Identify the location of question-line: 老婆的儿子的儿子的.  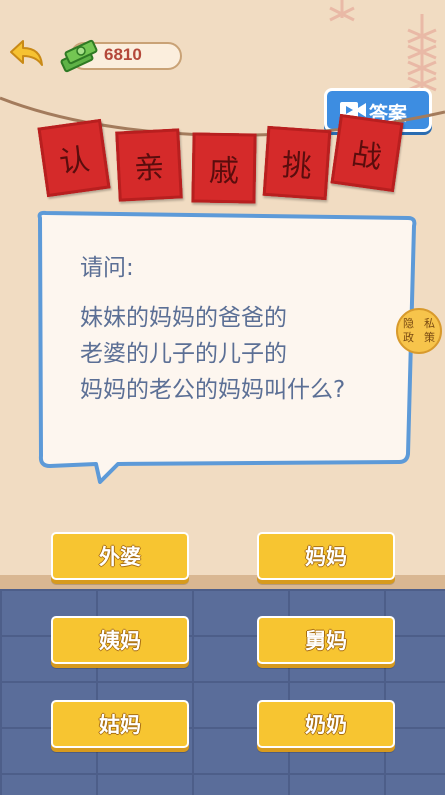
(183, 354).